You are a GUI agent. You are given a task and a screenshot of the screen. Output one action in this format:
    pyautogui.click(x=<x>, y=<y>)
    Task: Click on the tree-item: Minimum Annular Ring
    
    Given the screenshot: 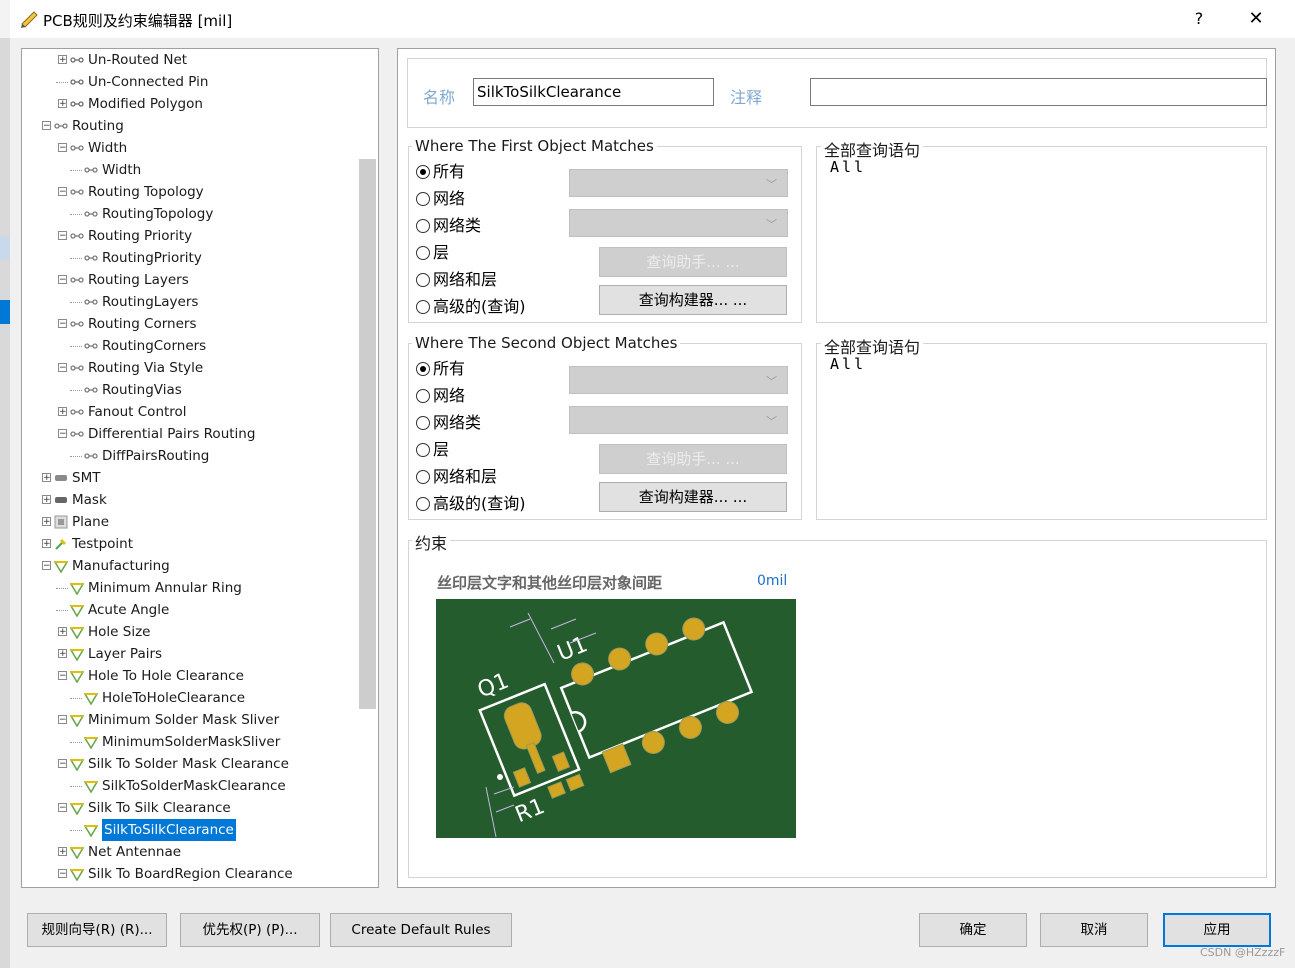 What is the action you would take?
    pyautogui.click(x=190, y=588)
    